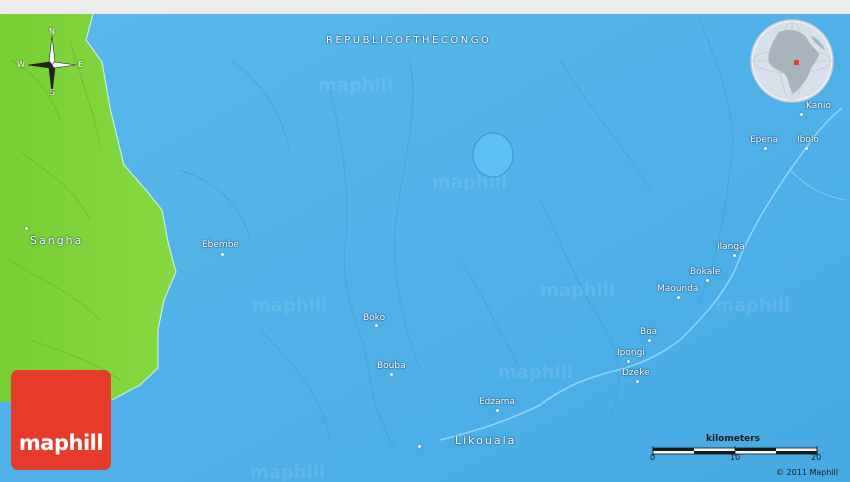  I want to click on town-label-ibolo: Ibolo, so click(808, 140).